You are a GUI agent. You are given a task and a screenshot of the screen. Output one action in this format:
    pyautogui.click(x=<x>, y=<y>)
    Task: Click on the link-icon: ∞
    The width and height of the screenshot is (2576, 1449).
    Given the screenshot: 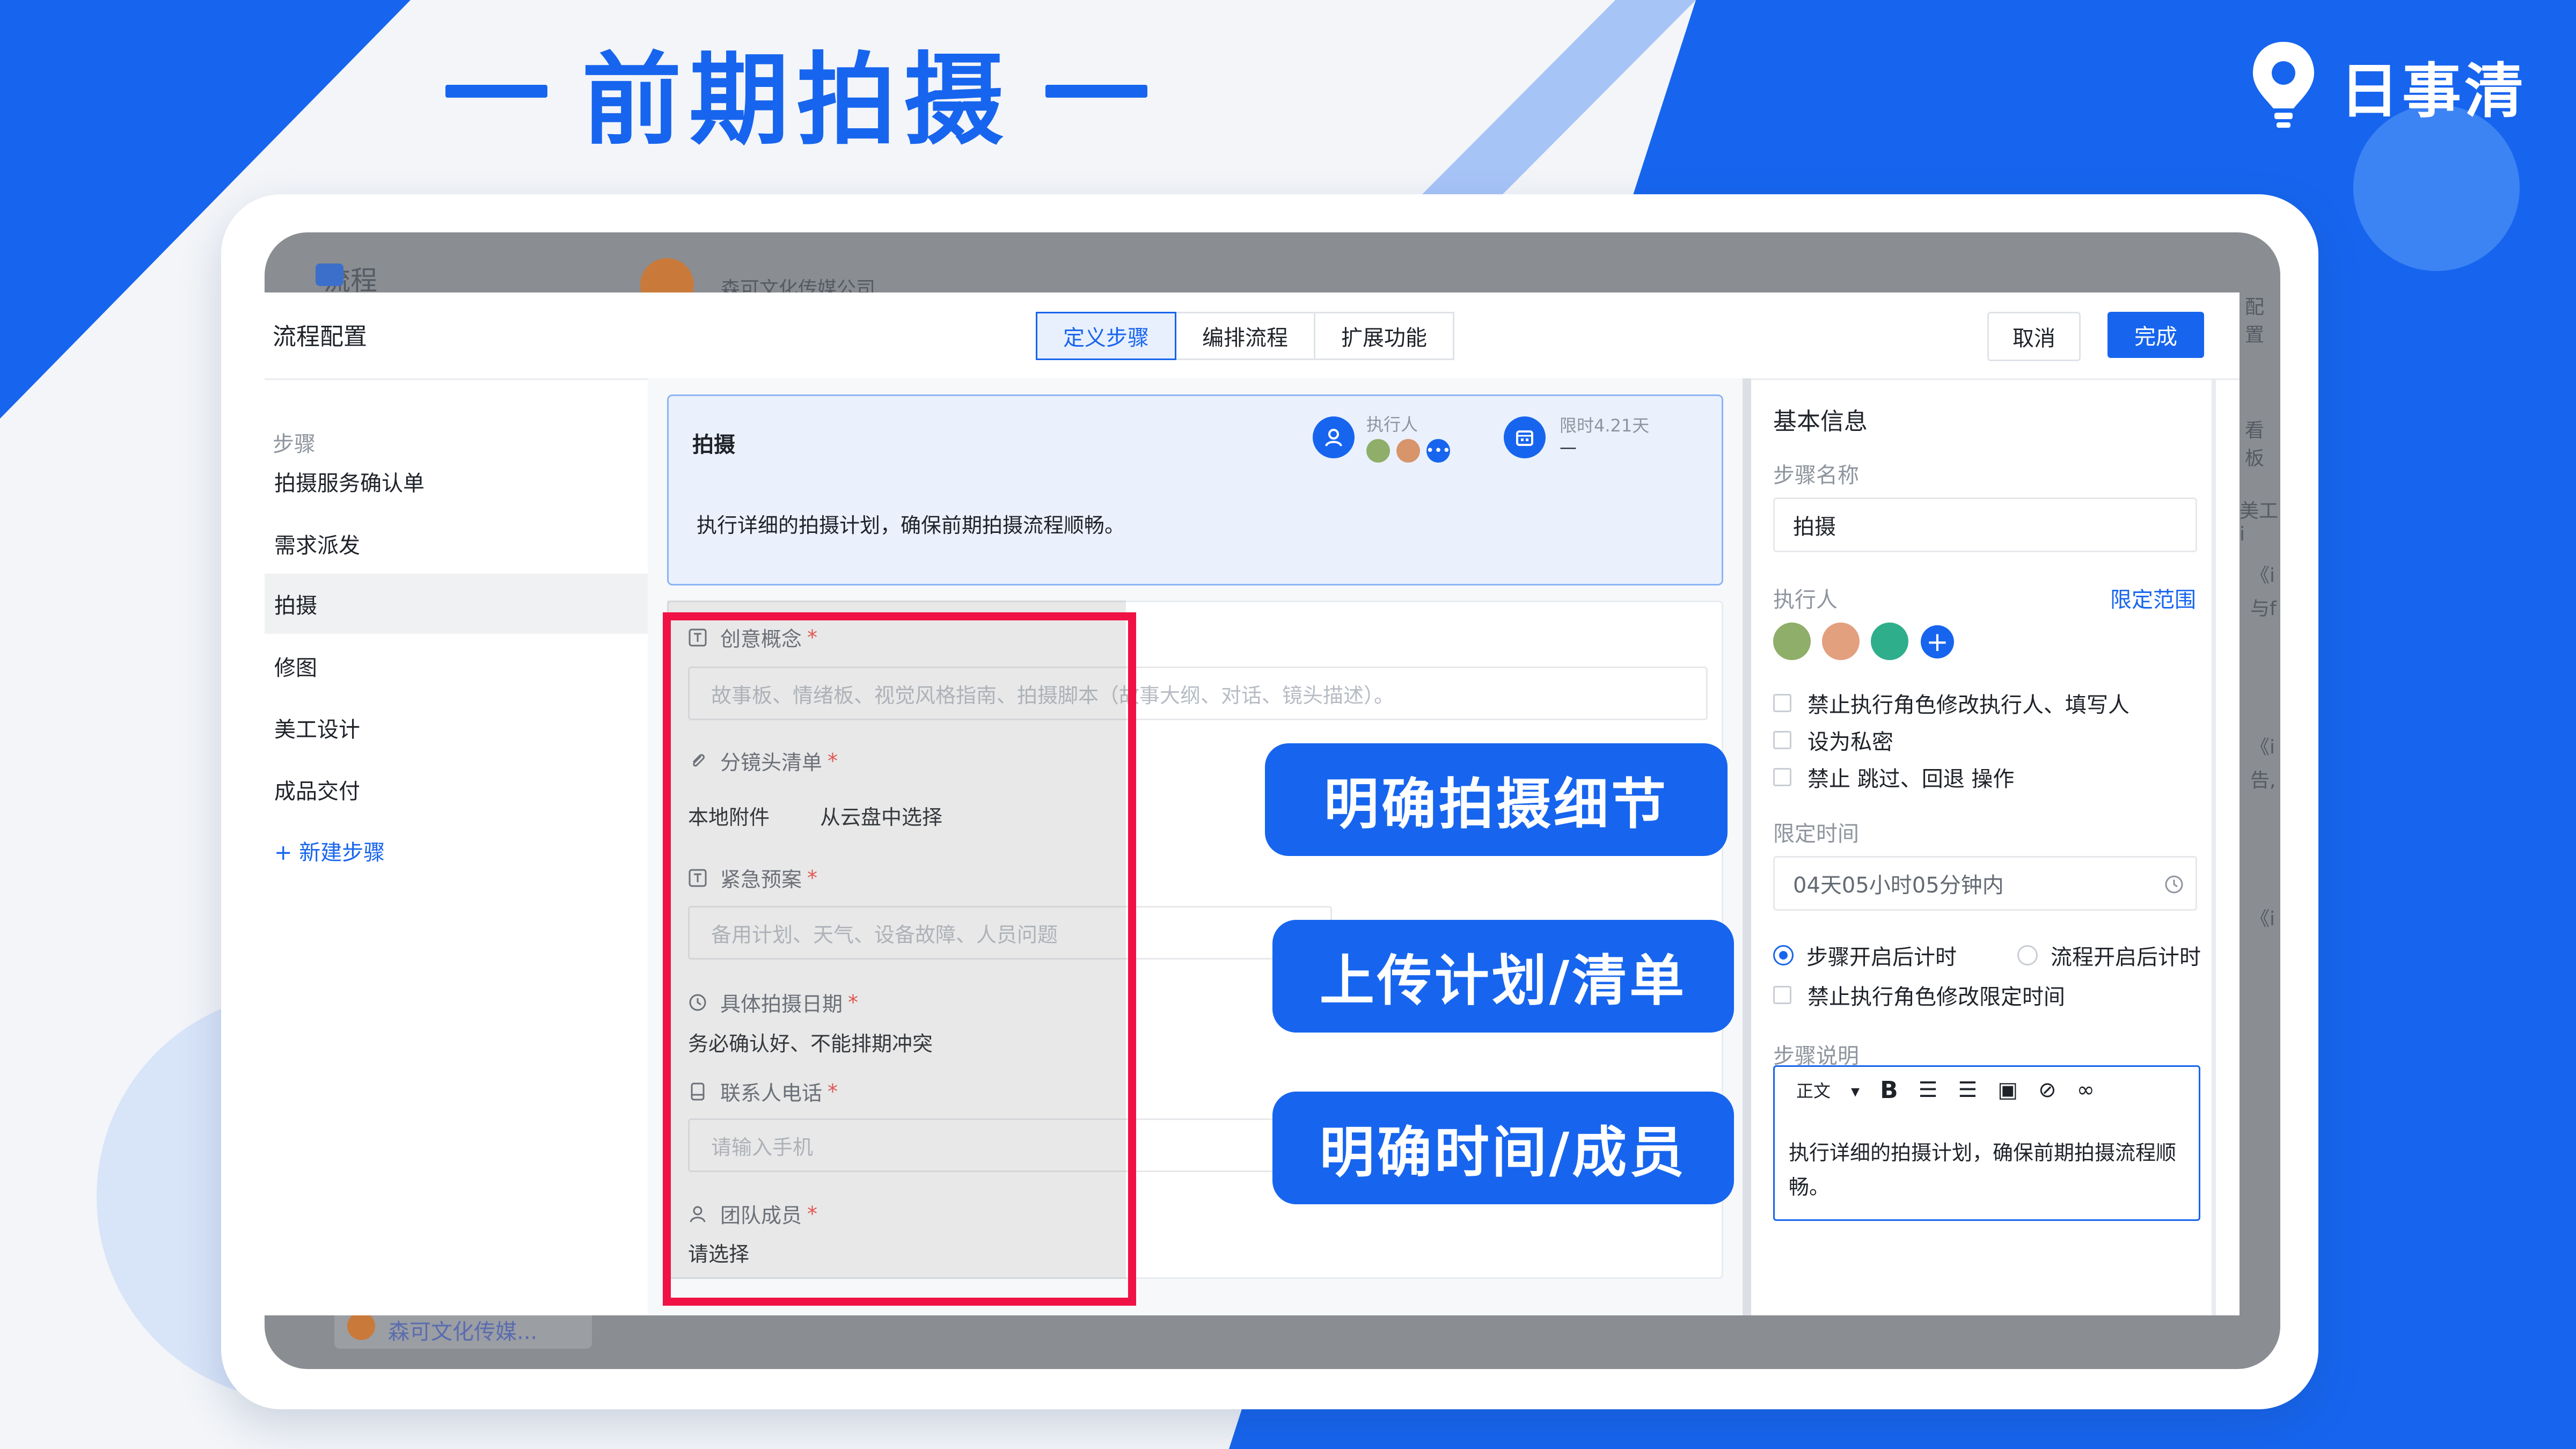 What is the action you would take?
    pyautogui.click(x=2086, y=1090)
    